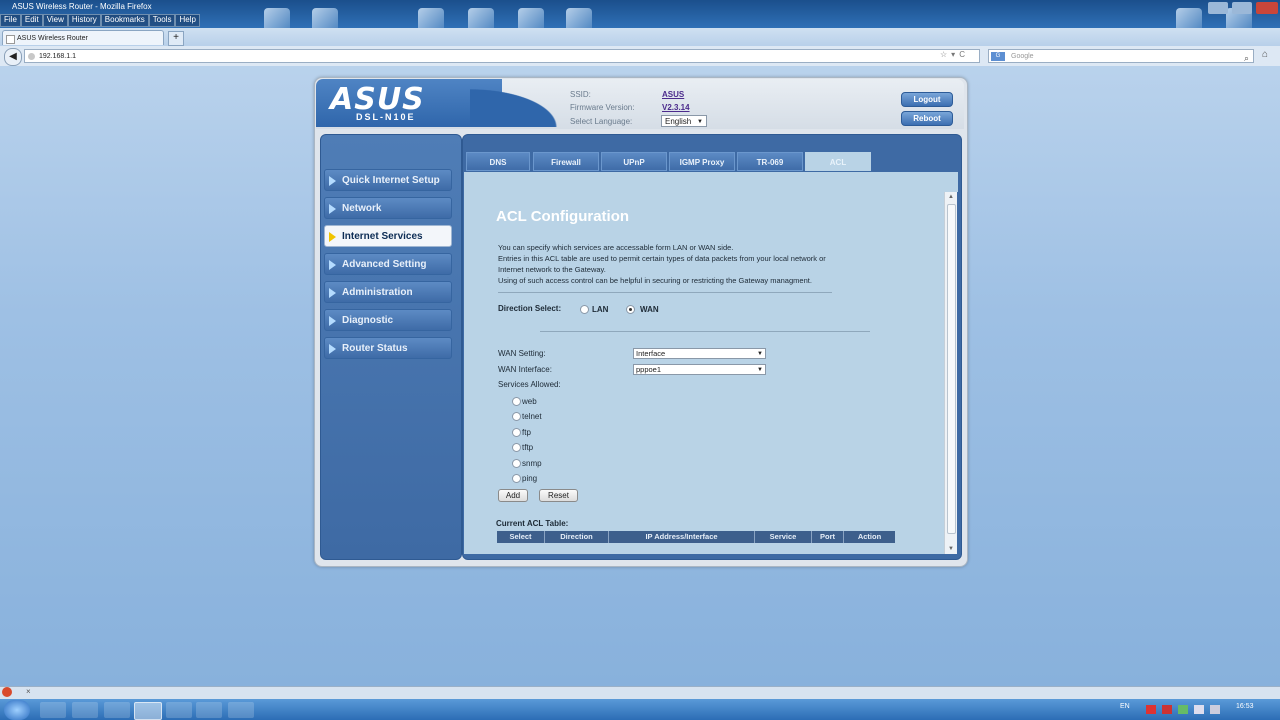 The width and height of the screenshot is (1280, 720). I want to click on sidebar-item-administration: Administration, so click(388, 292).